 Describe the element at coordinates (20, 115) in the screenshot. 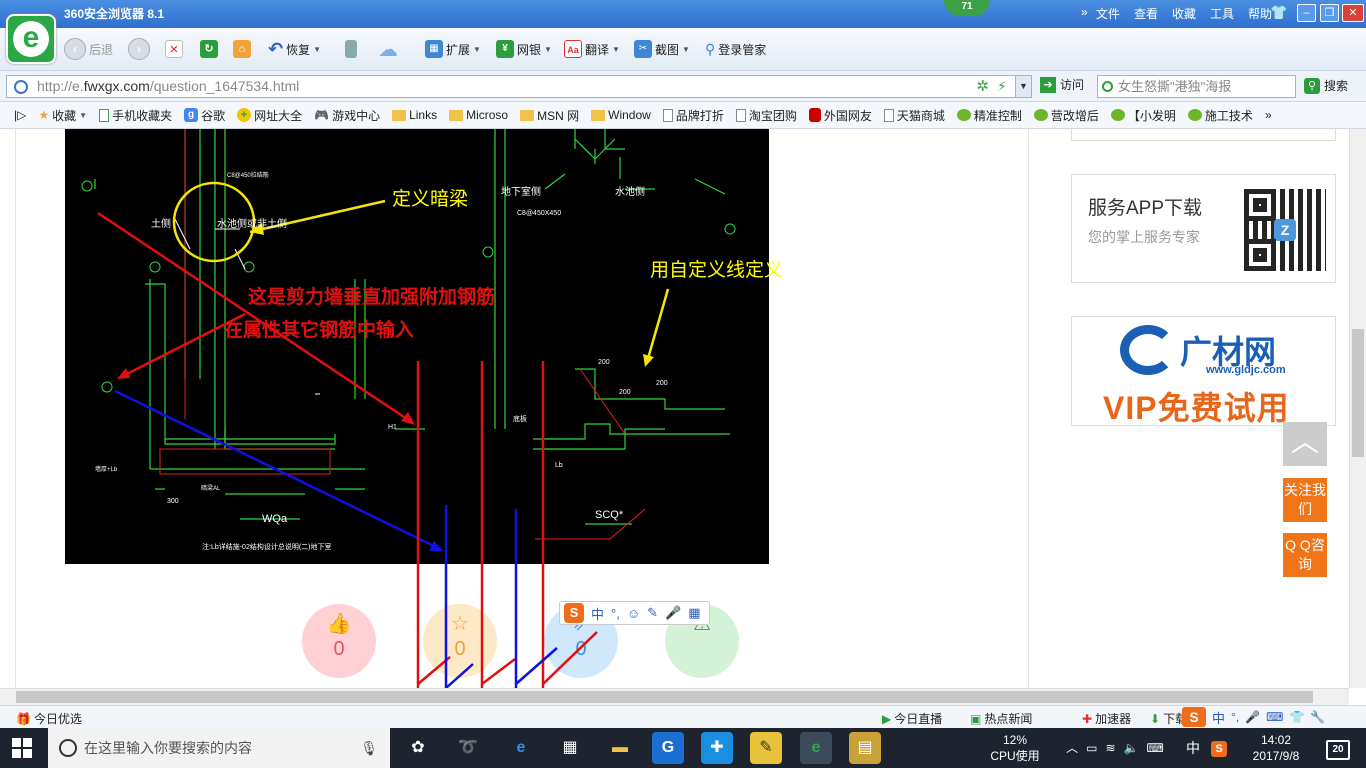

I see `sidebar-toggle-icon: |▷` at that location.